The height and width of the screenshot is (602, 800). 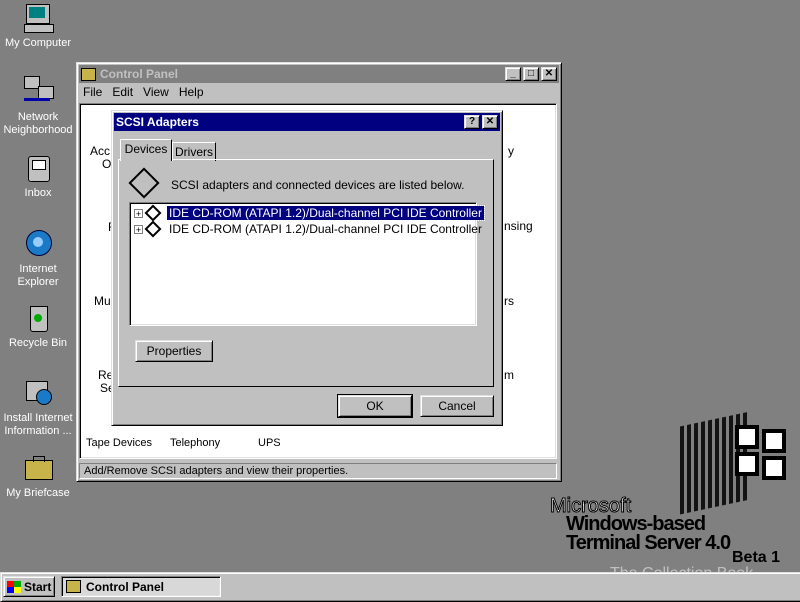 I want to click on button-label: Cancel, so click(x=457, y=406).